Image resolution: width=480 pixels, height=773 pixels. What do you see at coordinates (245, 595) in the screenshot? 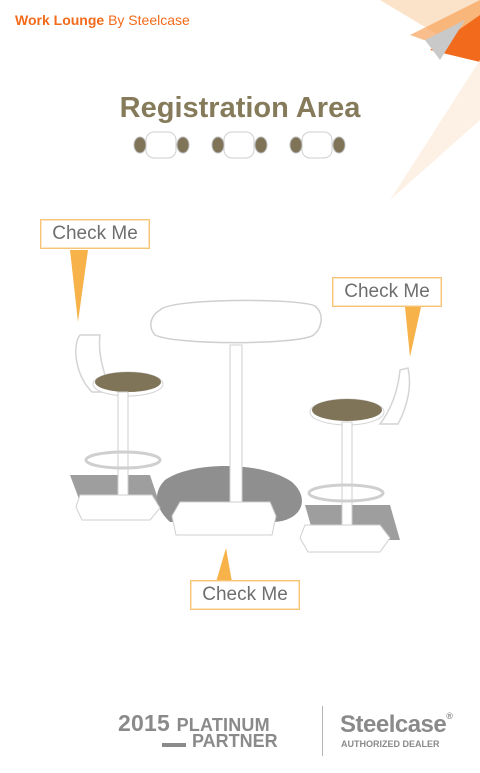
I see `check-me-callout-table: Check Me` at bounding box center [245, 595].